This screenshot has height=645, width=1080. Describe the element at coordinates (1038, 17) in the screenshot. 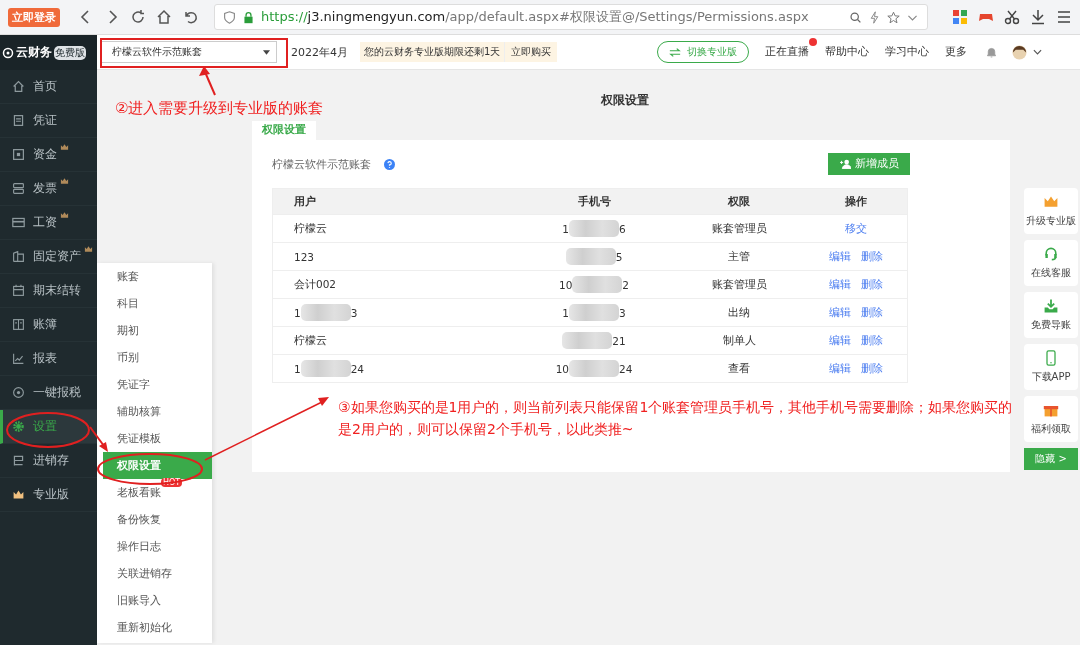

I see `download-icon` at that location.